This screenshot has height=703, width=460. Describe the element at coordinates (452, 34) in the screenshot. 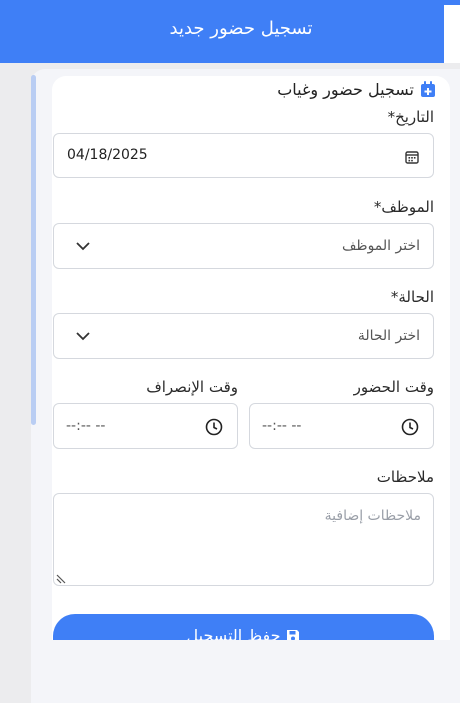

I see `header-edge` at that location.